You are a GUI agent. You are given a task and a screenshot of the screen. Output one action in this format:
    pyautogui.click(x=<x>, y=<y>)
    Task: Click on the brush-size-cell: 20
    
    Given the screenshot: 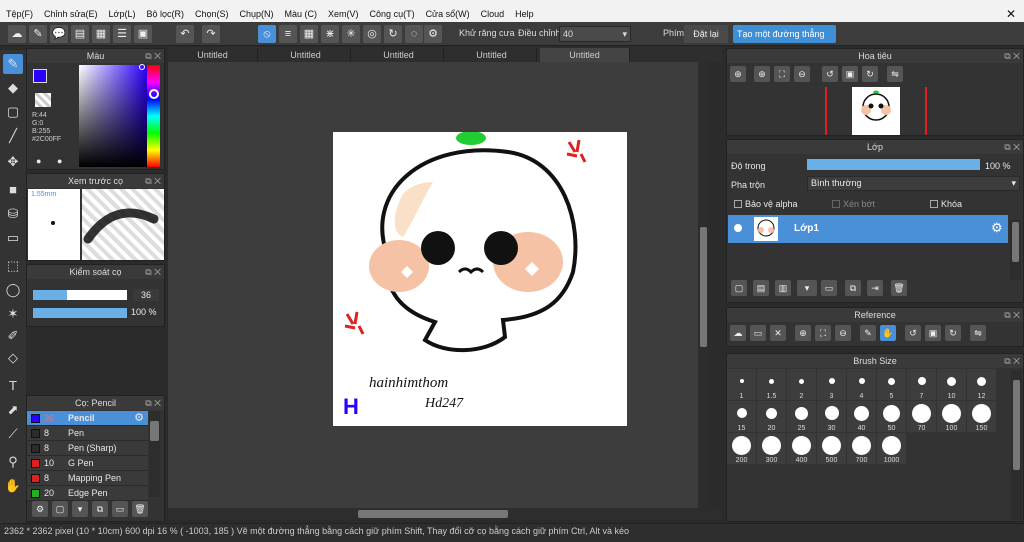 What is the action you would take?
    pyautogui.click(x=771, y=416)
    